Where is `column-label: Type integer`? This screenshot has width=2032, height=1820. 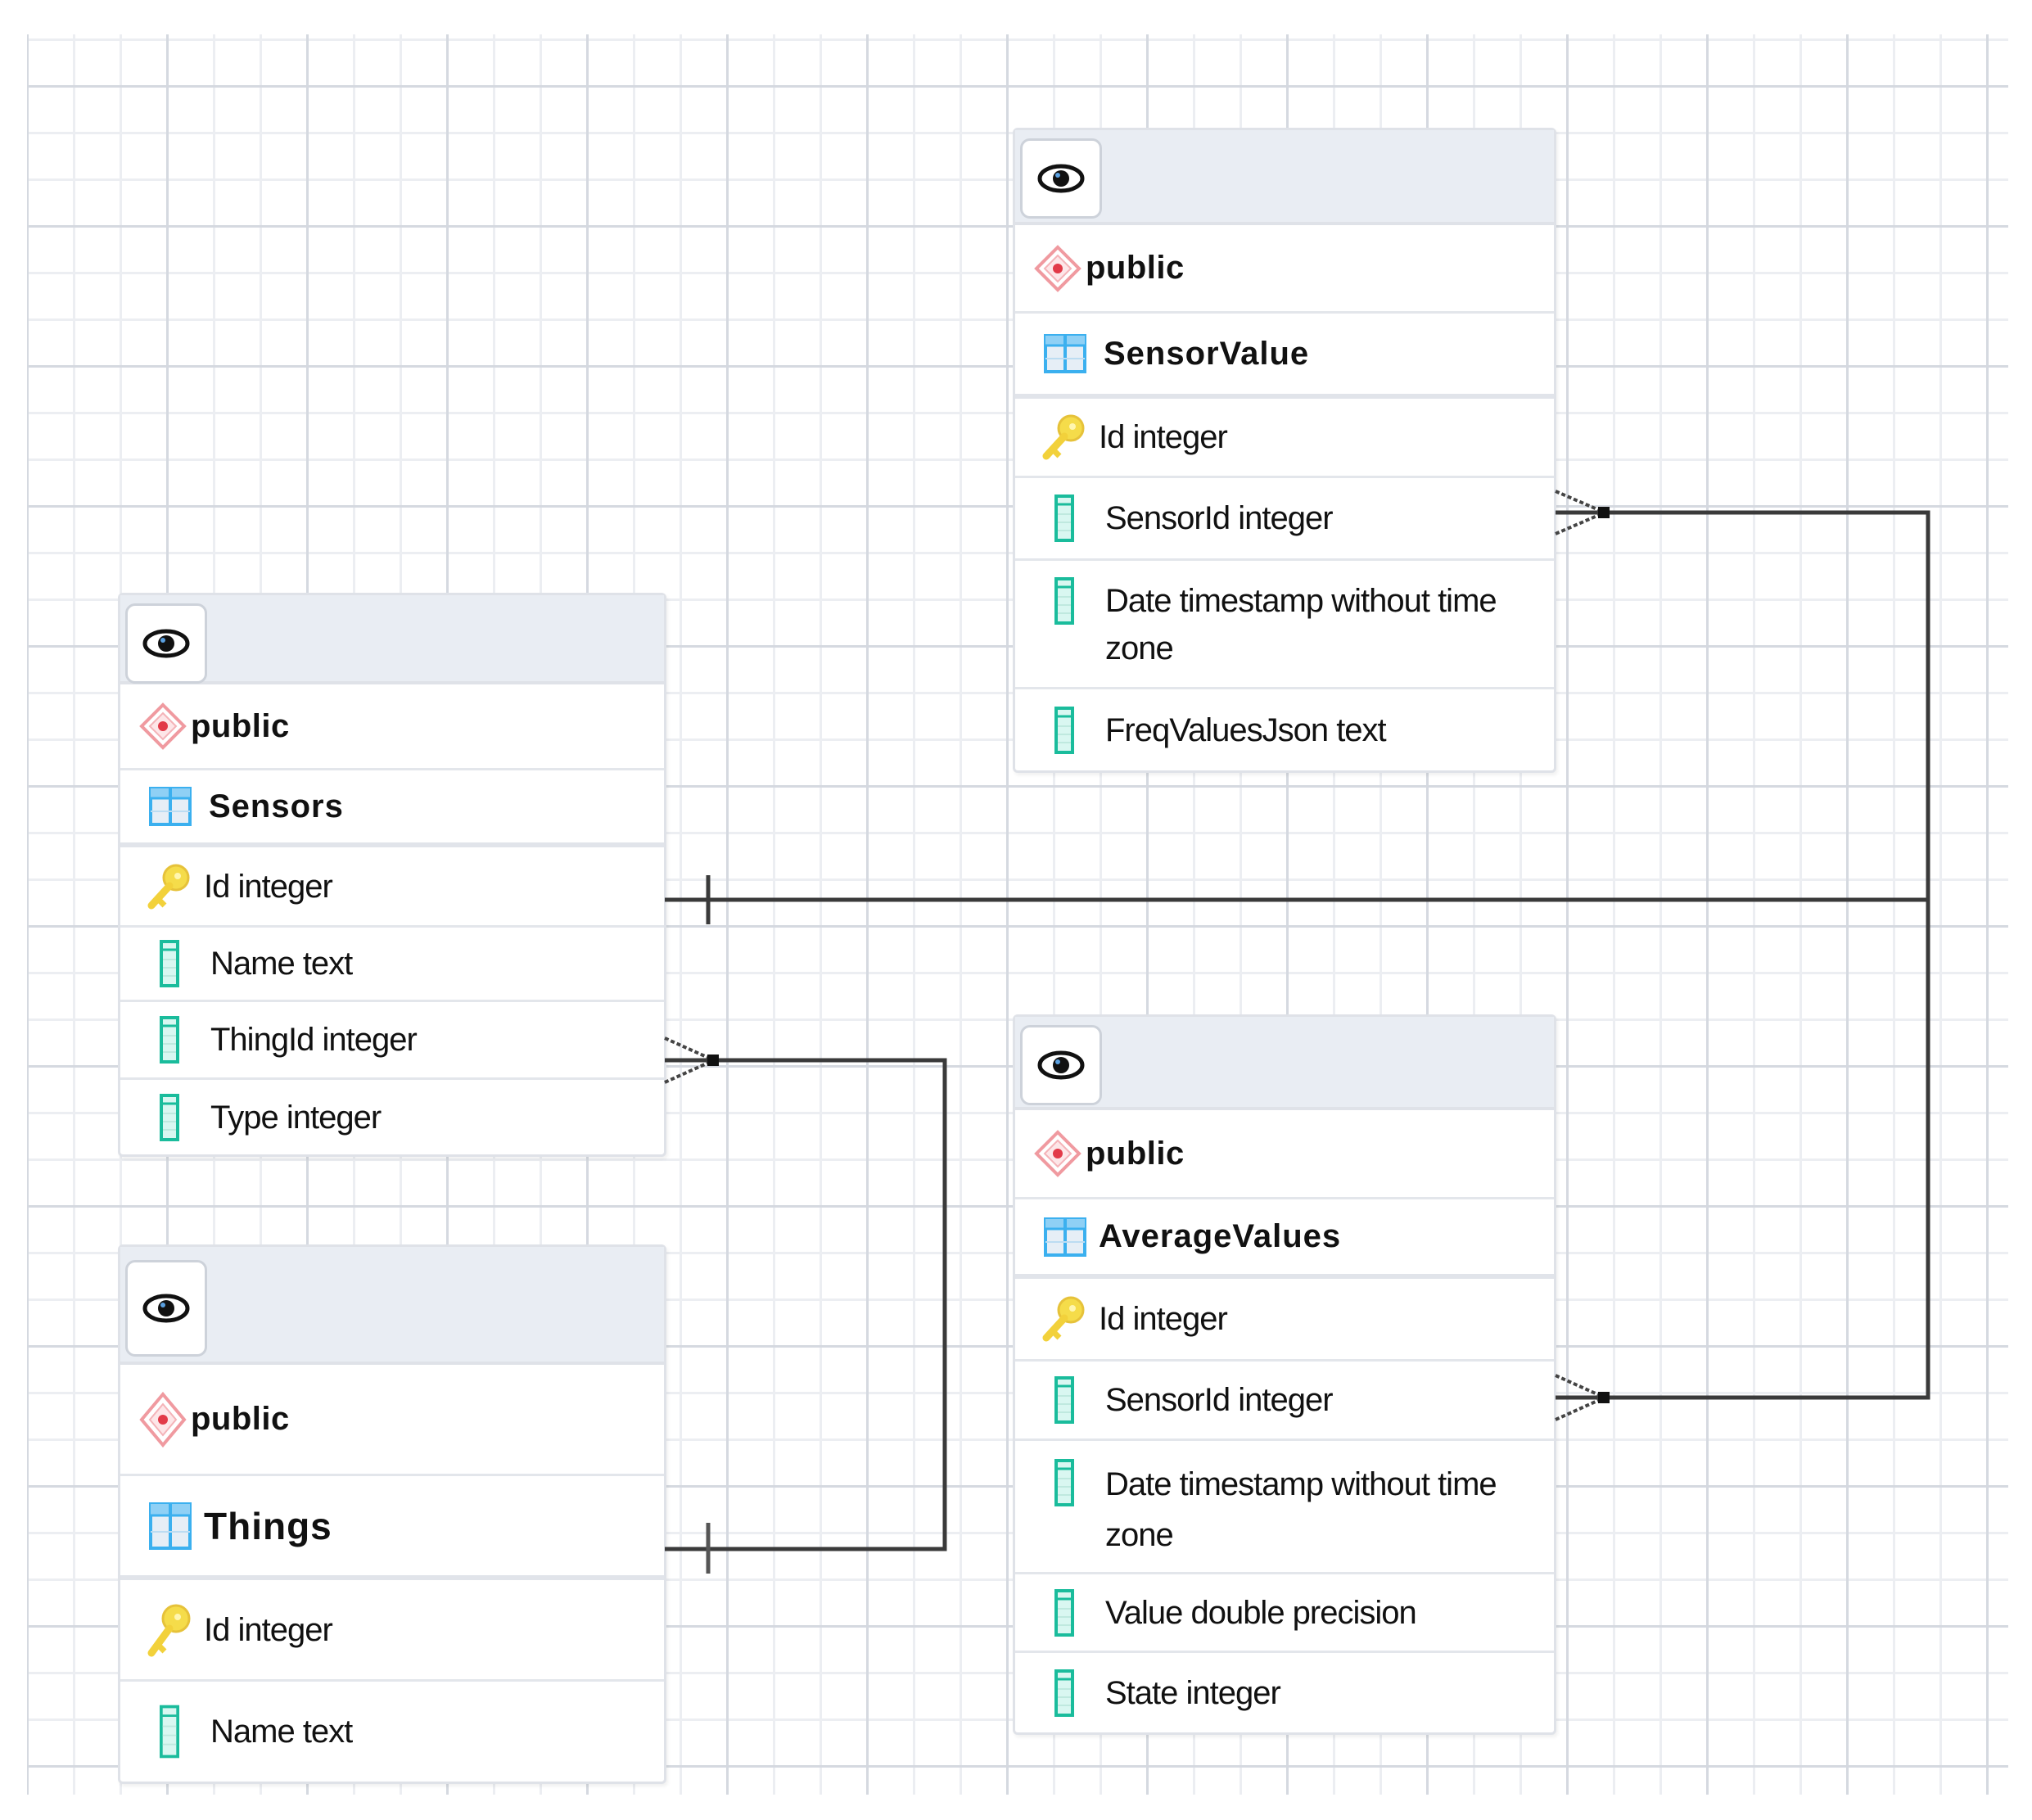
column-label: Type integer is located at coordinates (296, 1117).